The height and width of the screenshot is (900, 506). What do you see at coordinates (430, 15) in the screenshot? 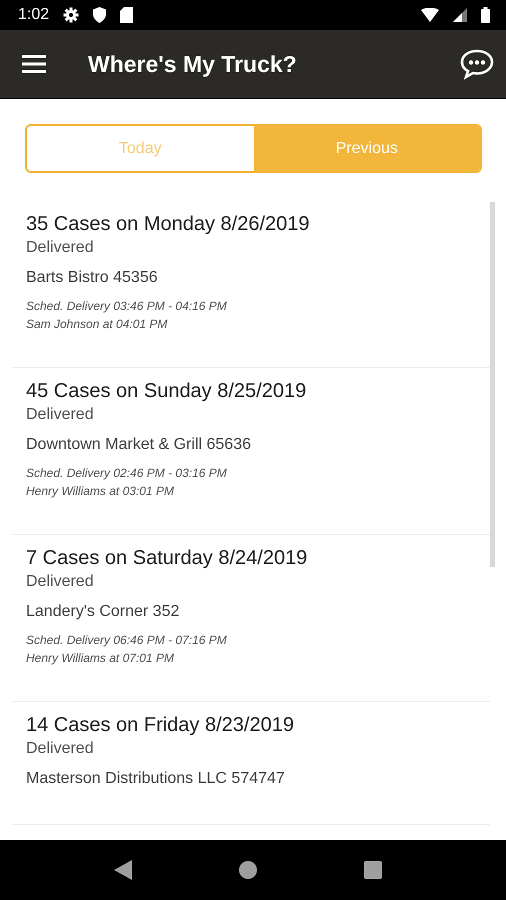
I see `wifi-icon` at bounding box center [430, 15].